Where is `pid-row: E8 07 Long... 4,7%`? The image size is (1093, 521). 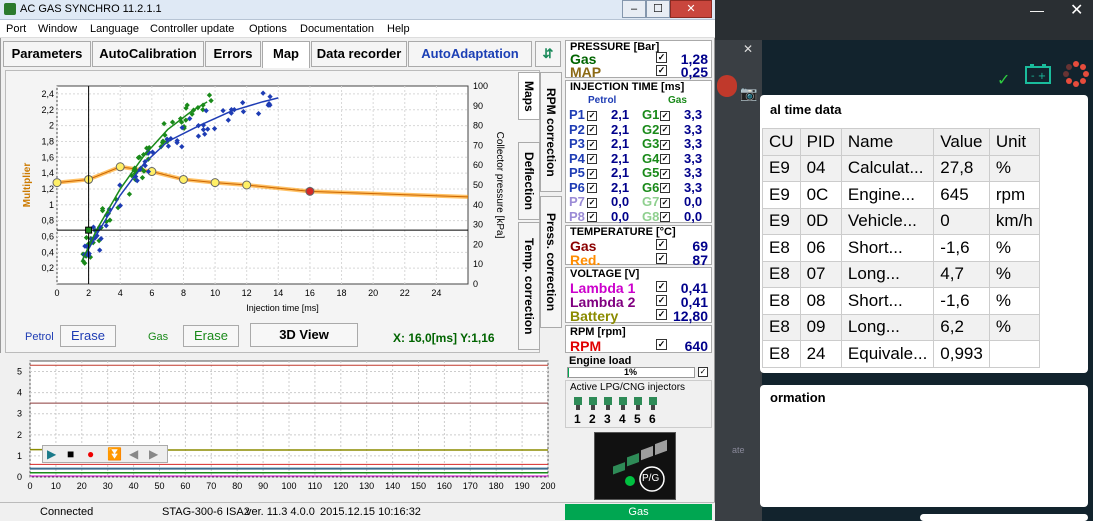 pid-row: E8 07 Long... 4,7% is located at coordinates (901, 274).